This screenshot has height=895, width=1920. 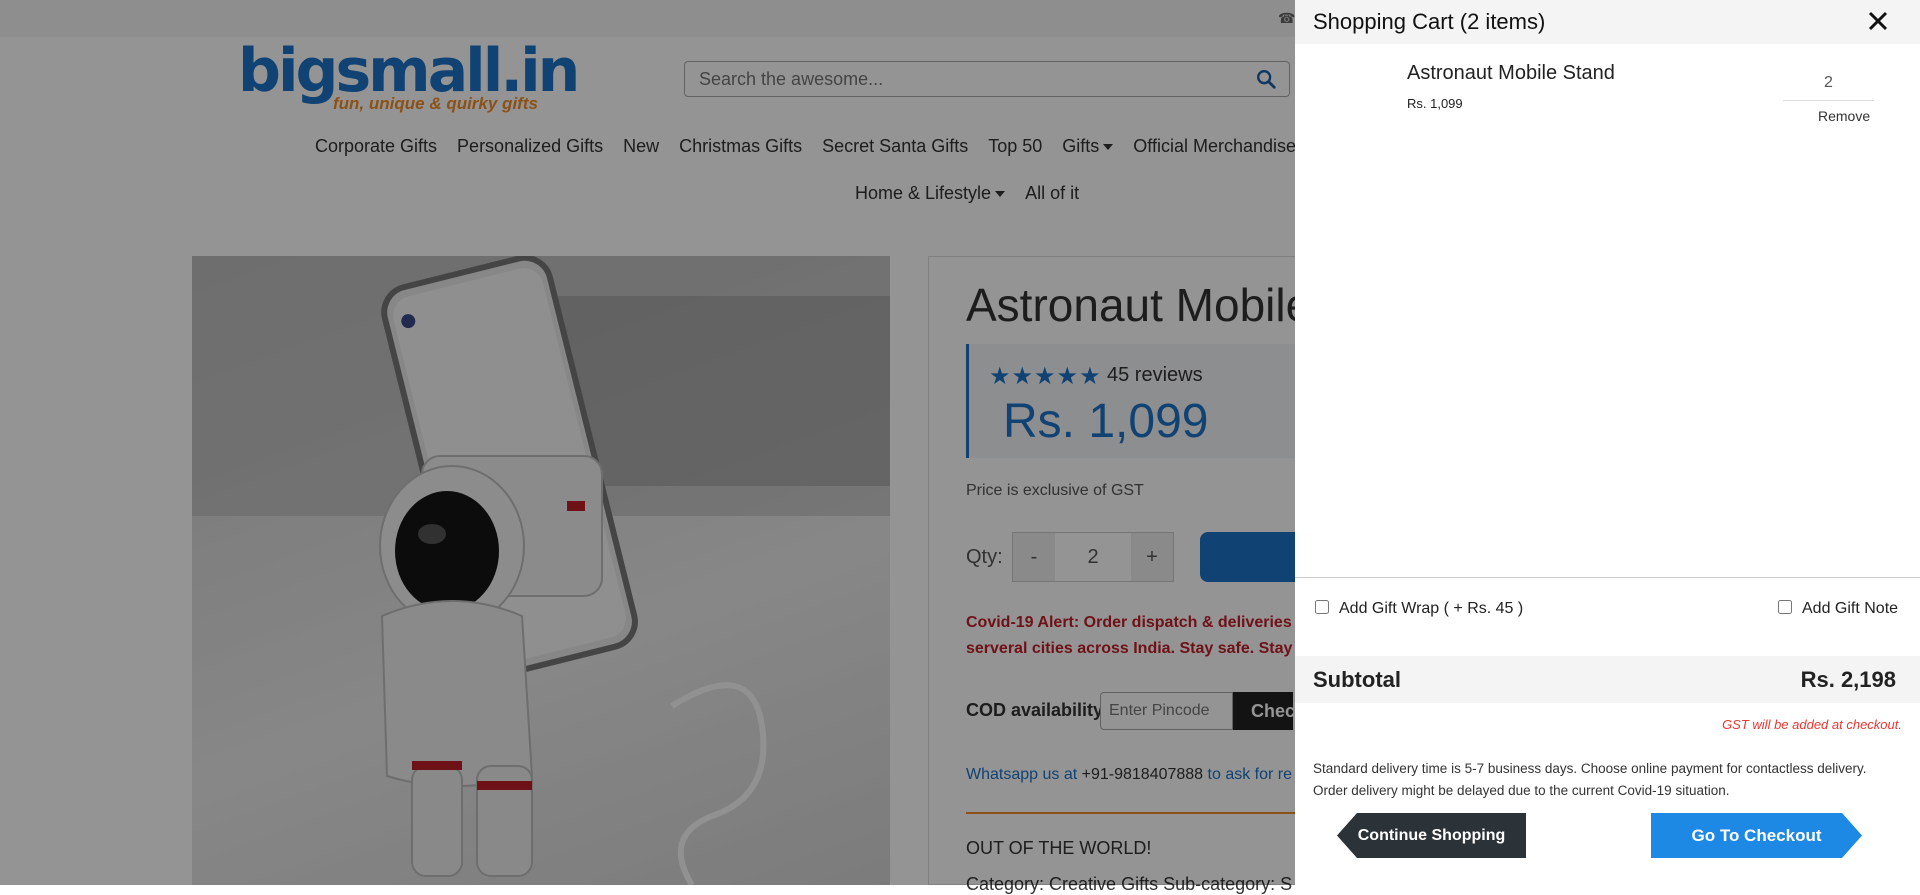 I want to click on gift-wrap-checkbox, so click(x=1322, y=607).